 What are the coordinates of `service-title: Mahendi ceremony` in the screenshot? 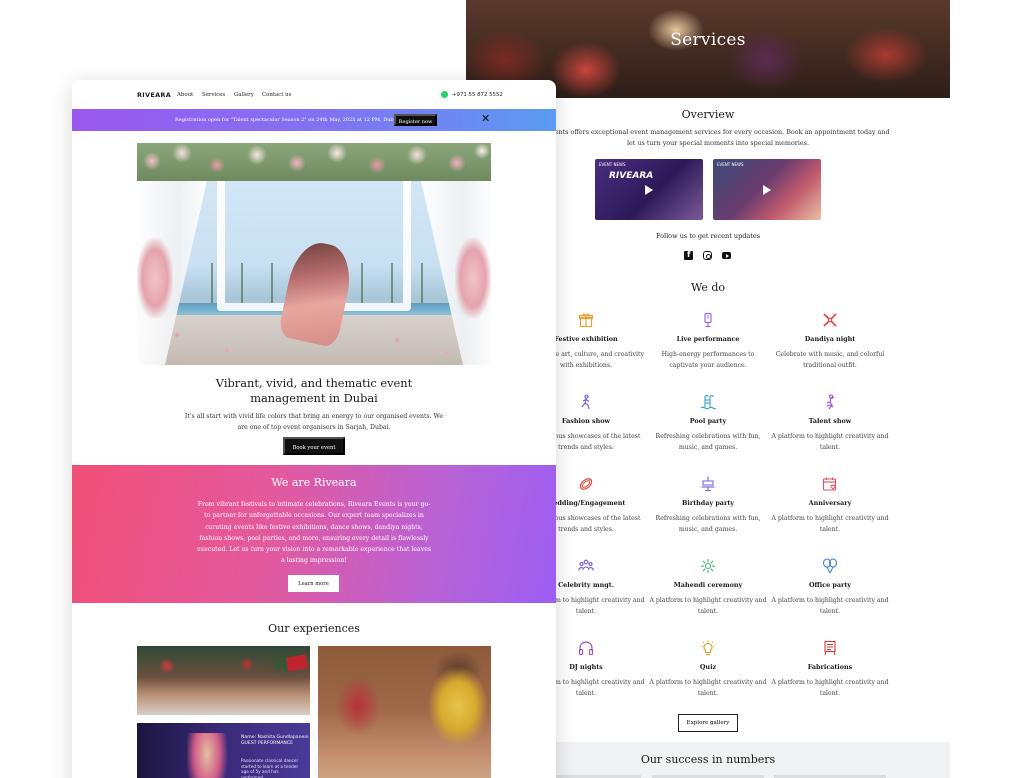 It's located at (708, 585).